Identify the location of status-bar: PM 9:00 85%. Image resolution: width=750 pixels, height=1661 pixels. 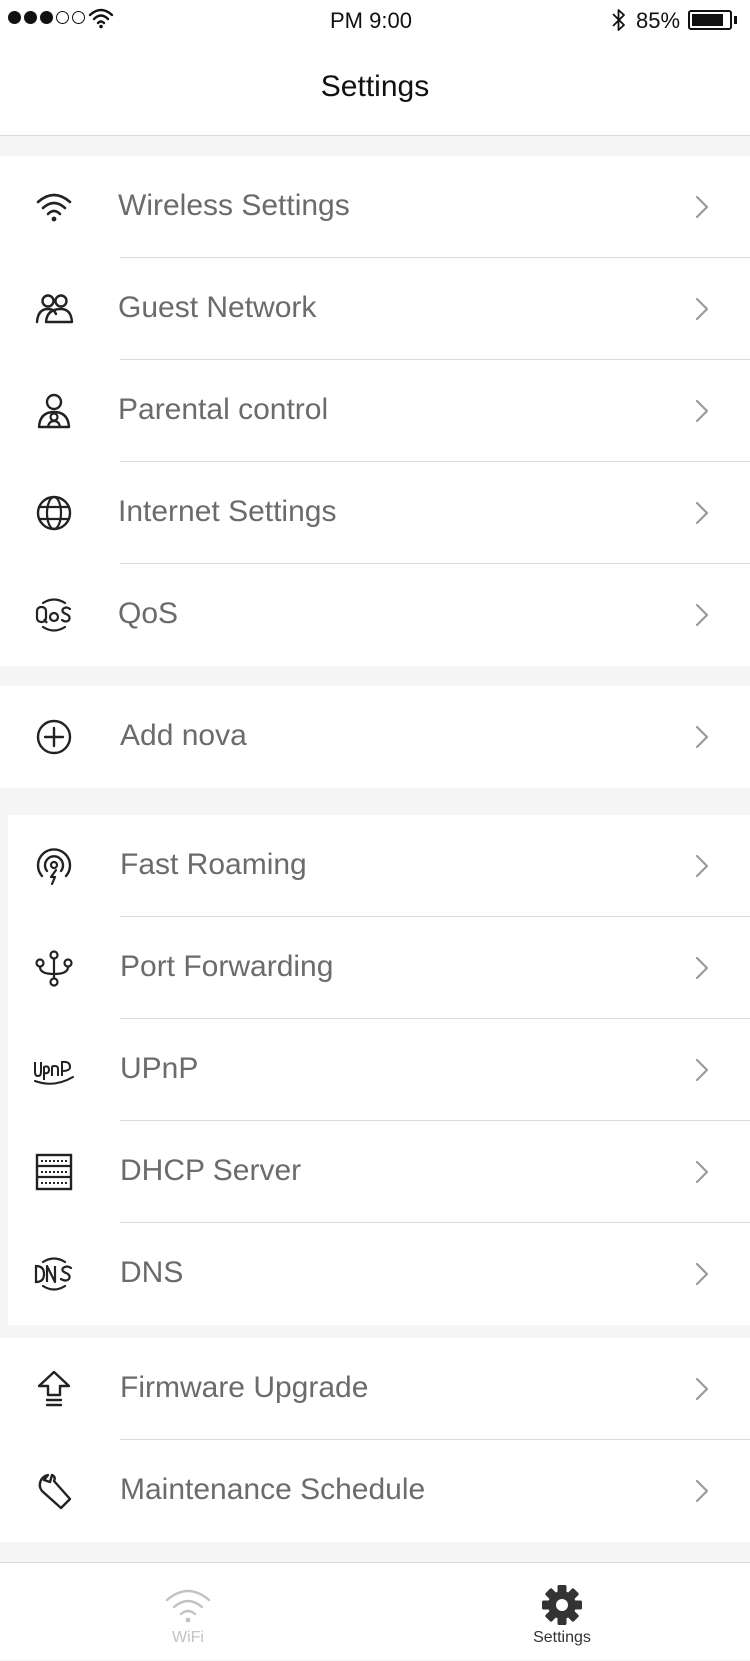
(375, 20).